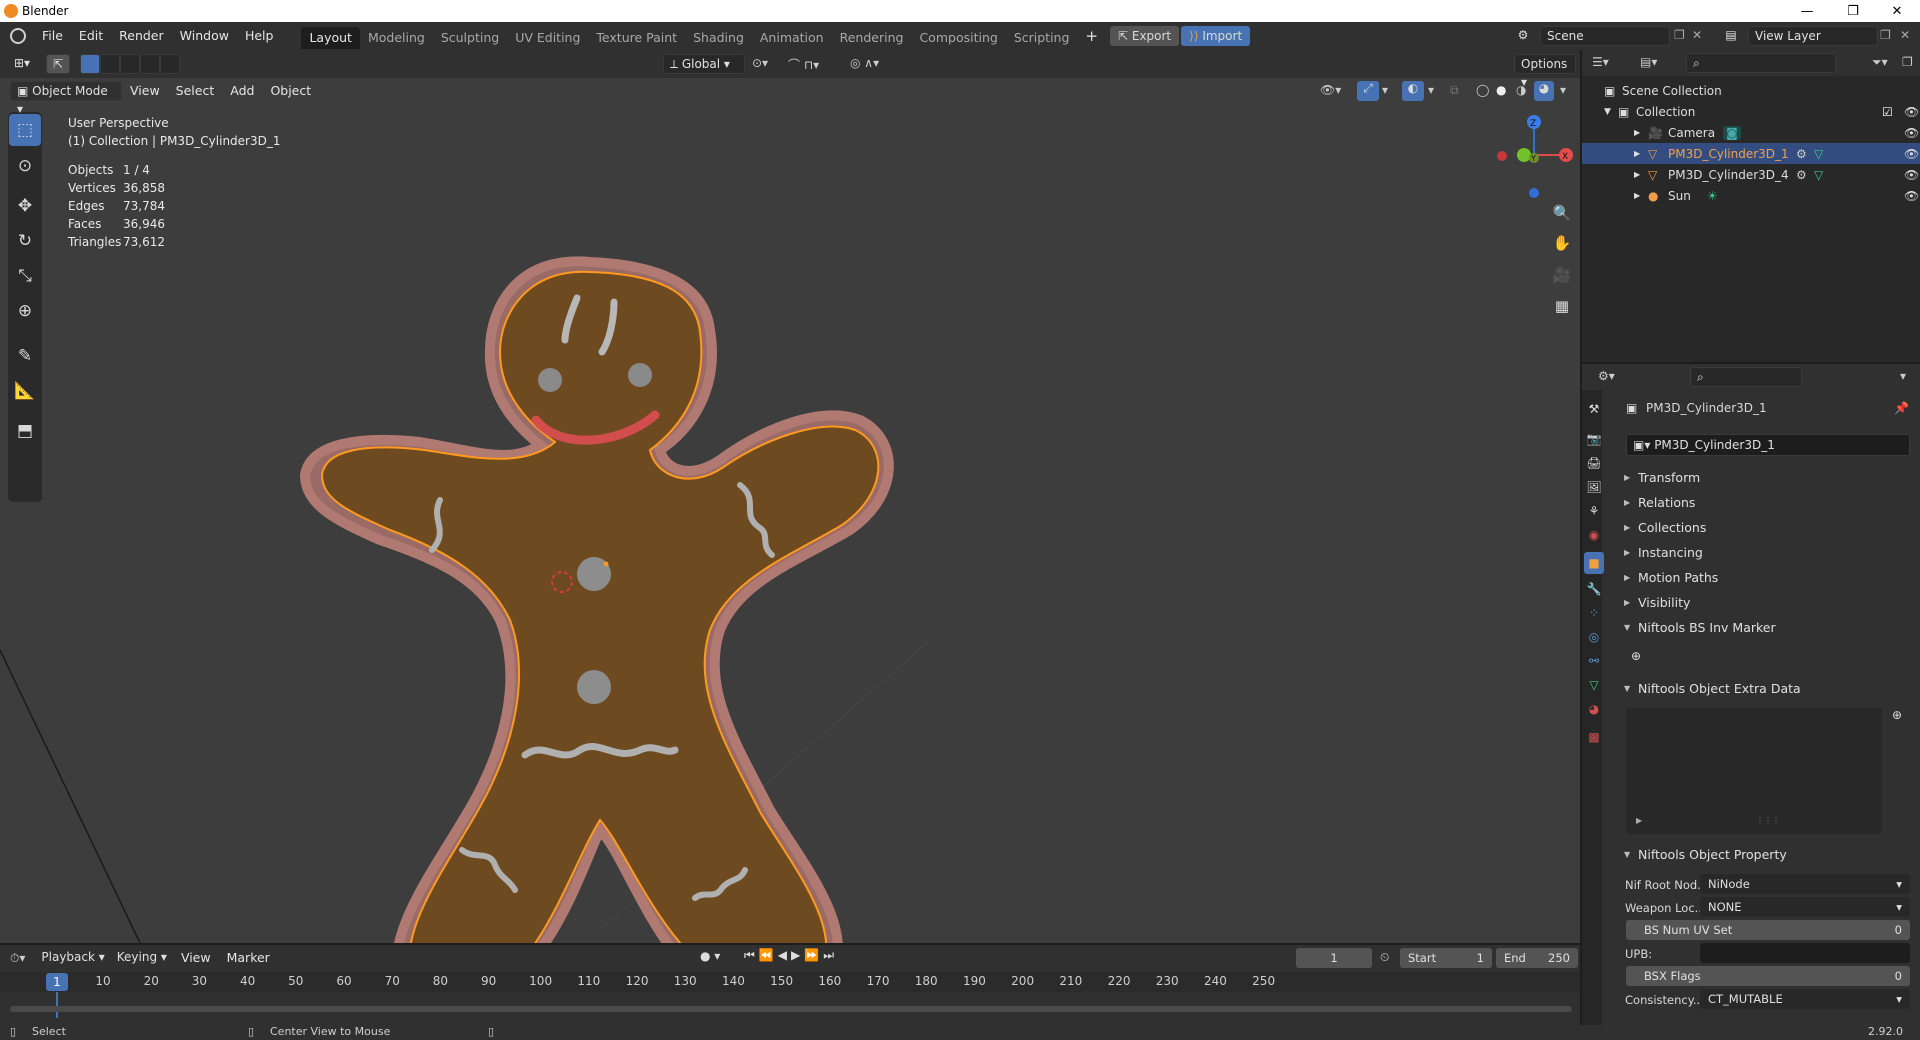  What do you see at coordinates (1594, 709) in the screenshot?
I see `material-tab-icon: ◕` at bounding box center [1594, 709].